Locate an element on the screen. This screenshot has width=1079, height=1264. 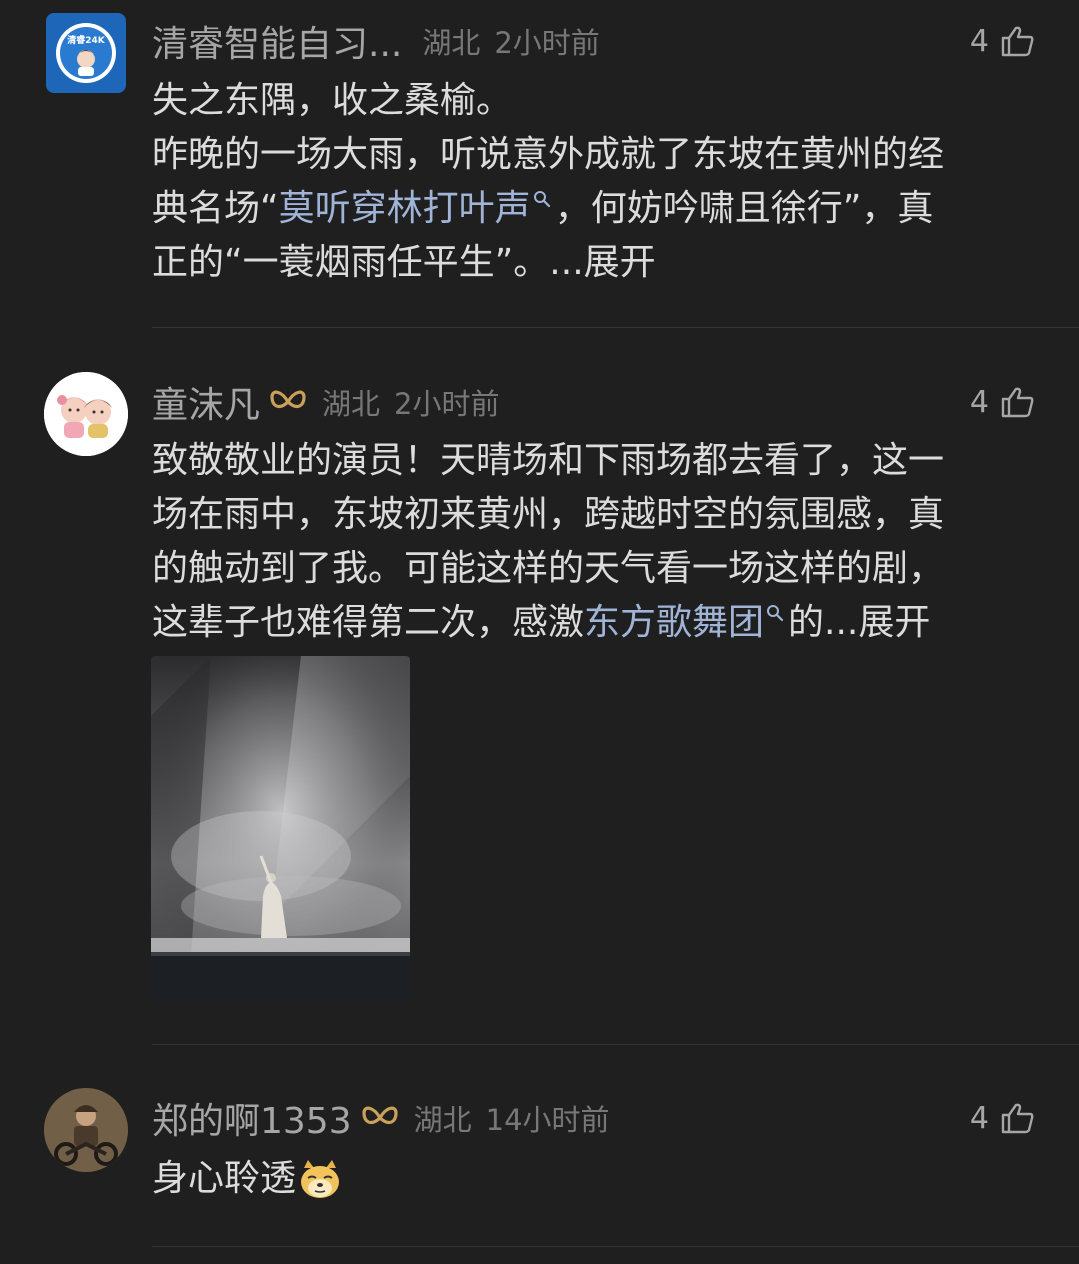
avatar-image: 清睿24K is located at coordinates (86, 53).